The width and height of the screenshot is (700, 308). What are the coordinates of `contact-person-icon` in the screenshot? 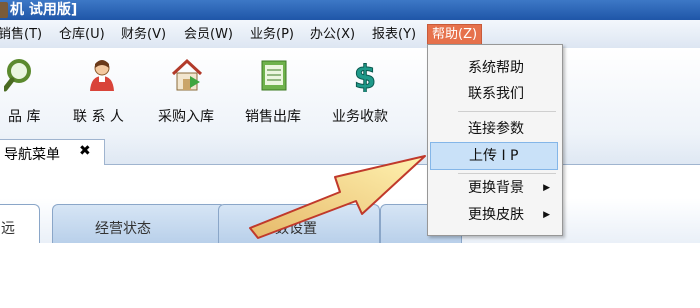 It's located at (102, 75).